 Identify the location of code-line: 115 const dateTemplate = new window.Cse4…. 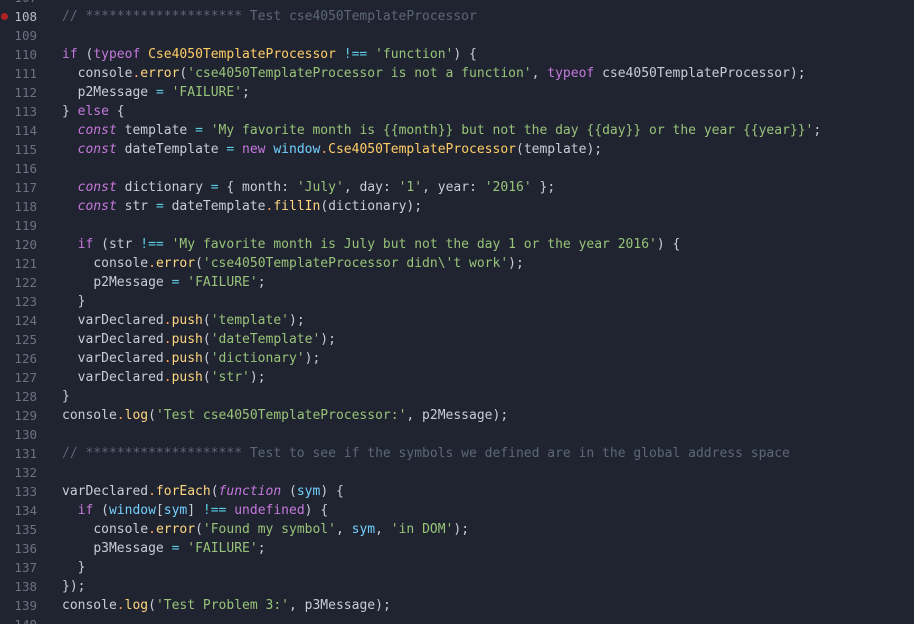
(457, 149).